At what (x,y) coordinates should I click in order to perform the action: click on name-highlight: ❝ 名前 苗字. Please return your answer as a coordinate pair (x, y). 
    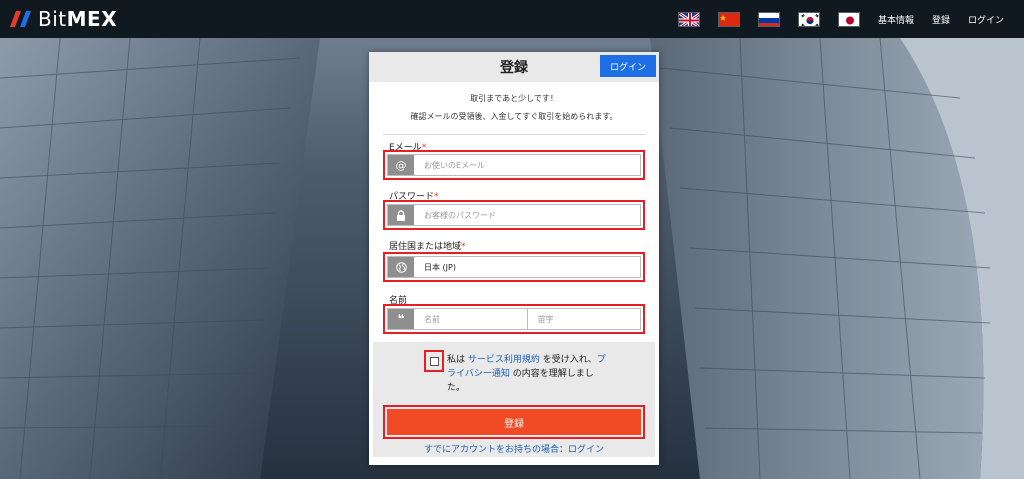
    Looking at the image, I should click on (514, 319).